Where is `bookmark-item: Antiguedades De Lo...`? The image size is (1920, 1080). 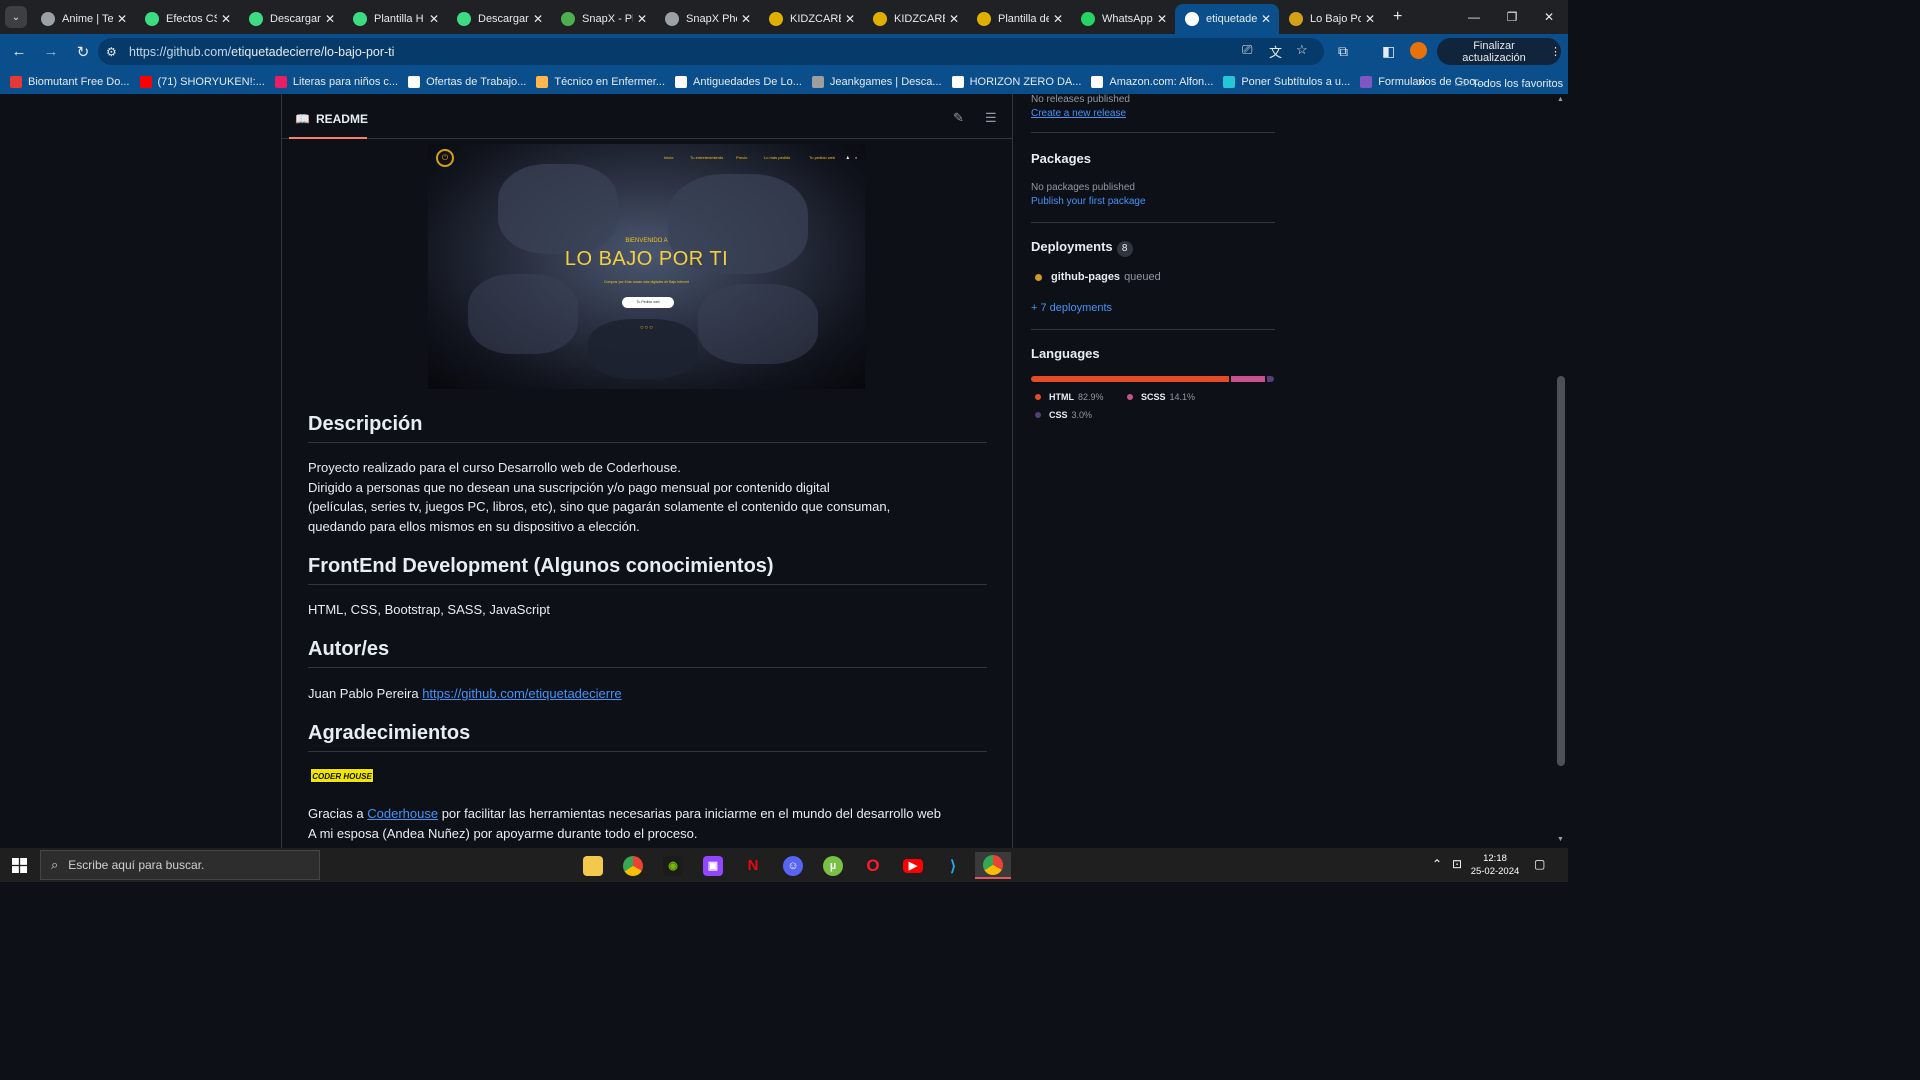
bookmark-item: Antiguedades De Lo... is located at coordinates (738, 81).